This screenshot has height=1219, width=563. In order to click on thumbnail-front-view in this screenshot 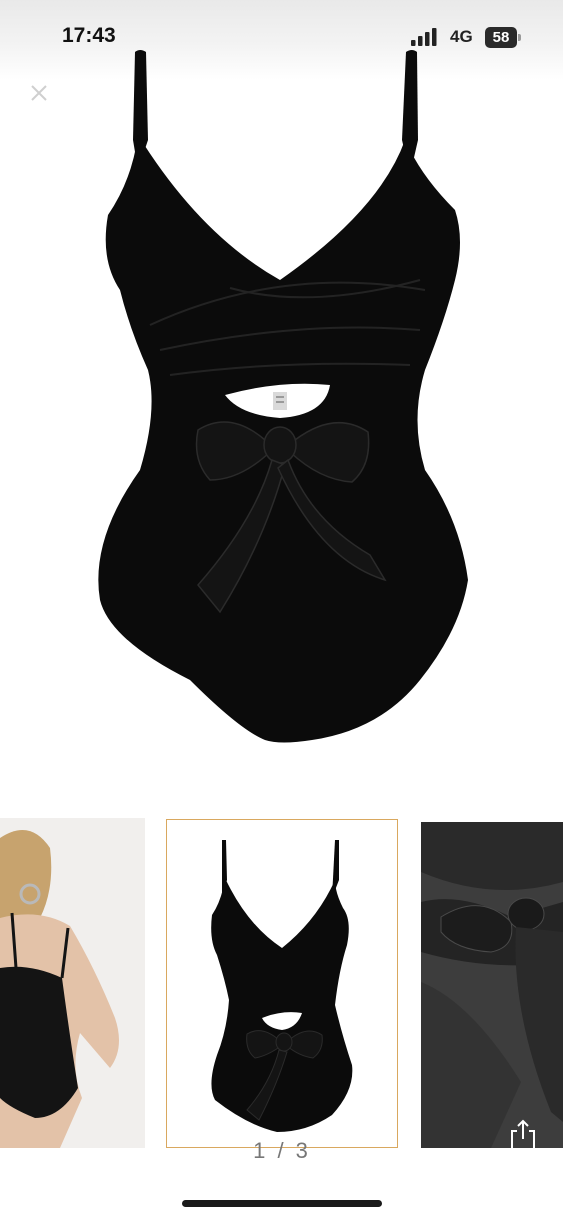, I will do `click(282, 983)`.